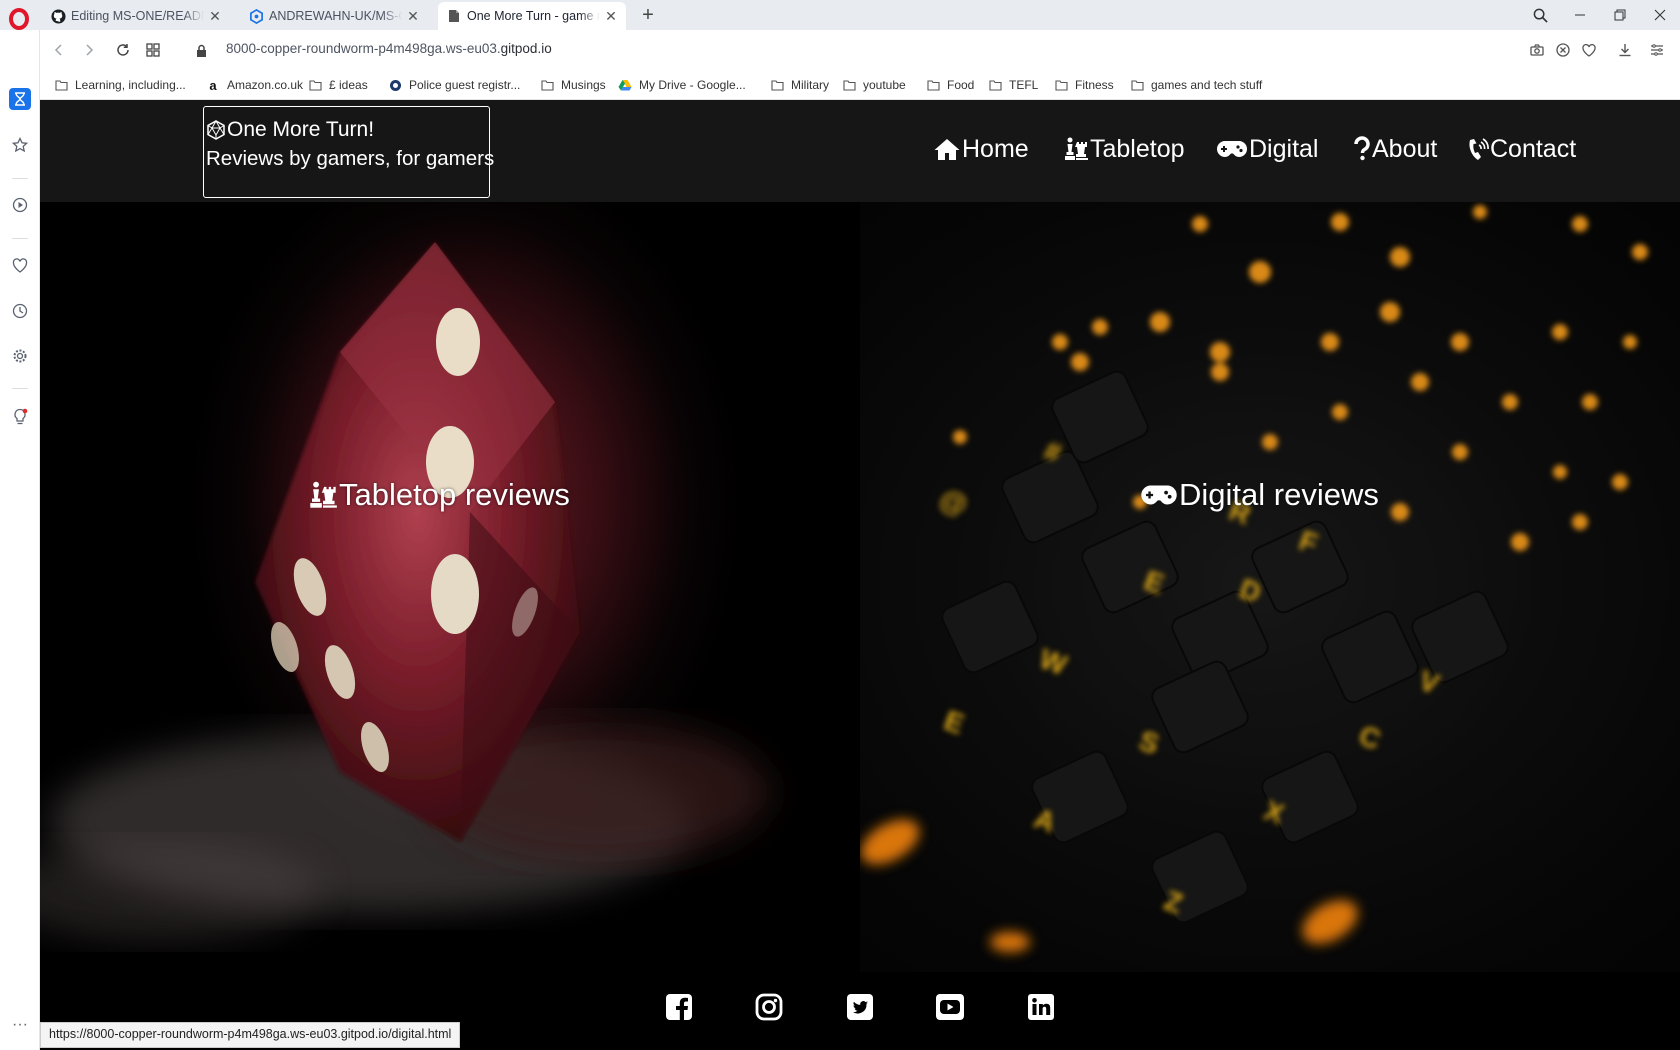 This screenshot has height=1050, width=1680. I want to click on close-window-icon, so click(1660, 15).